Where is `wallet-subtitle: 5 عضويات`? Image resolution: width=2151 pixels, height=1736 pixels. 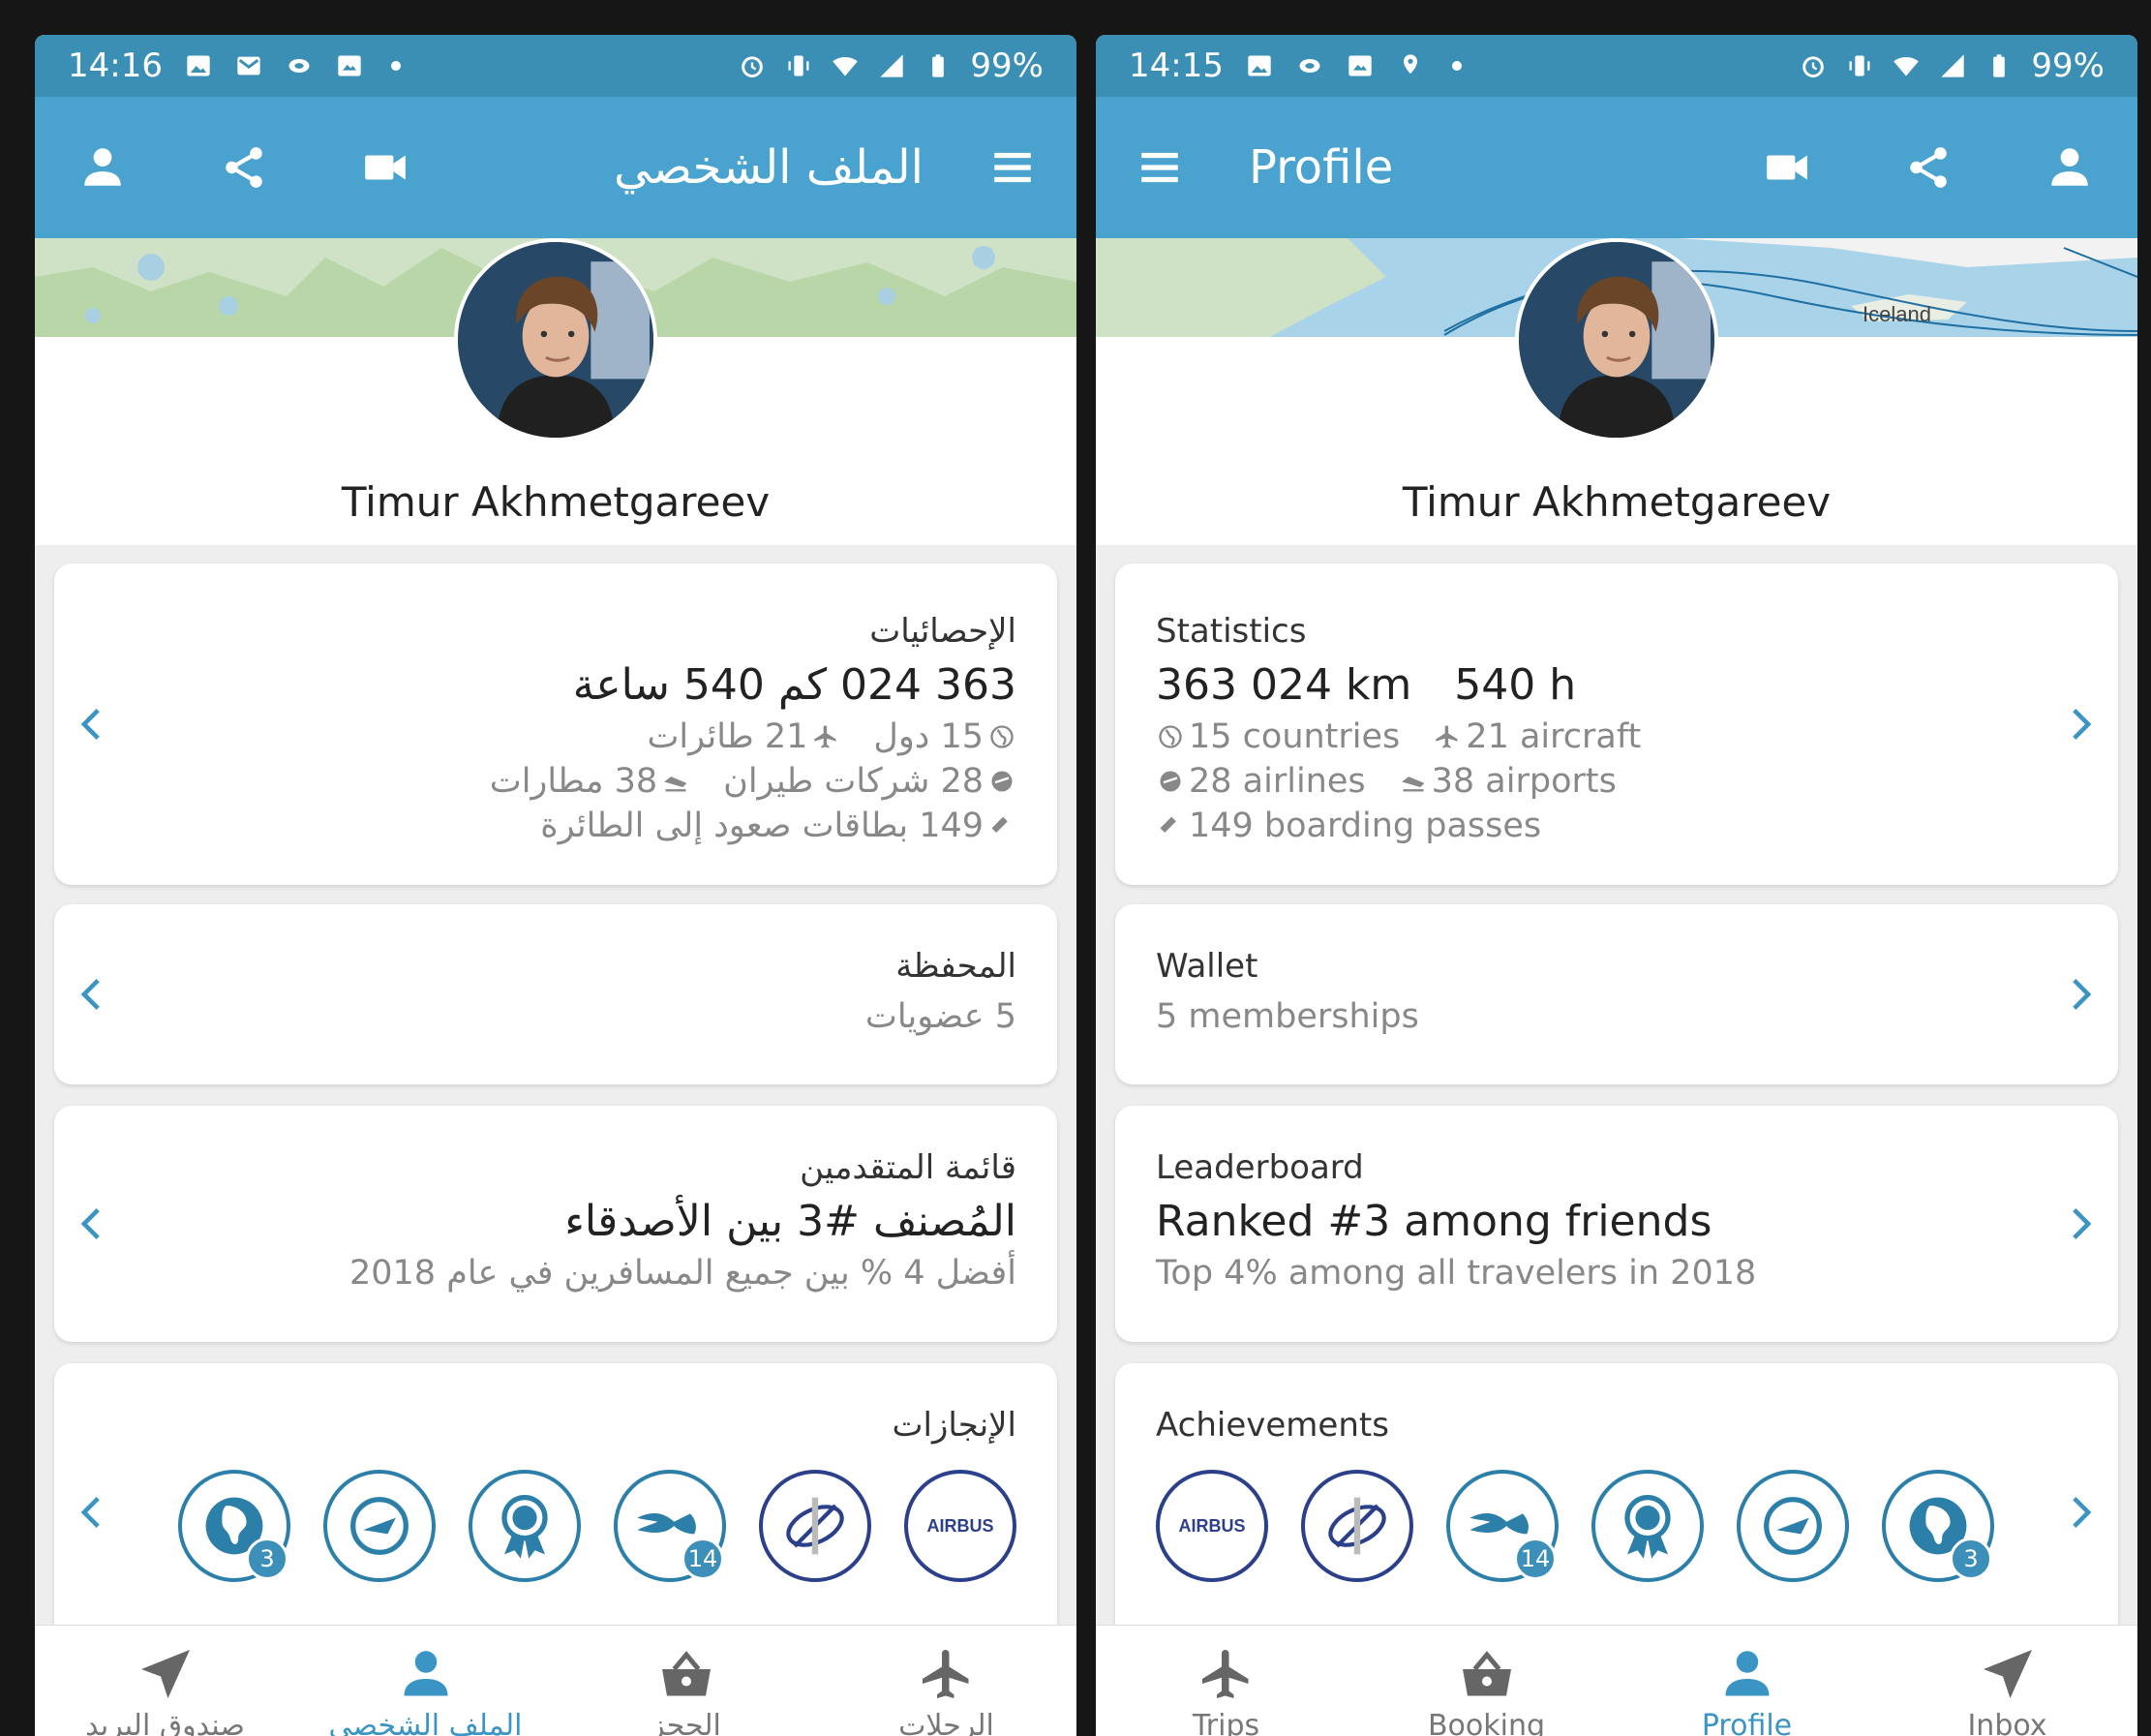
wallet-subtitle: 5 عضويات is located at coordinates (940, 1016).